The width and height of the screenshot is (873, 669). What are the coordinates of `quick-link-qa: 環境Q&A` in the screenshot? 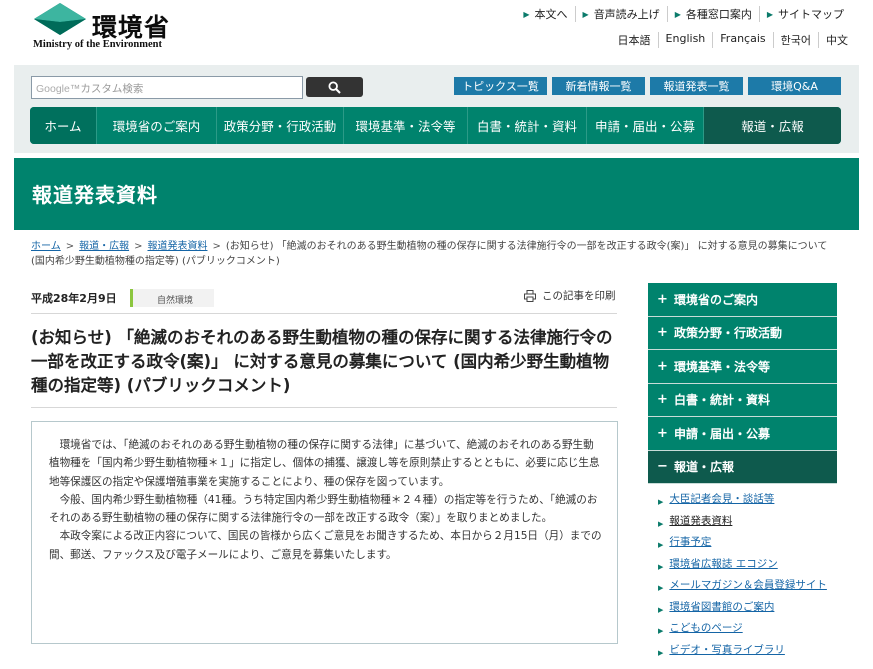 It's located at (794, 86).